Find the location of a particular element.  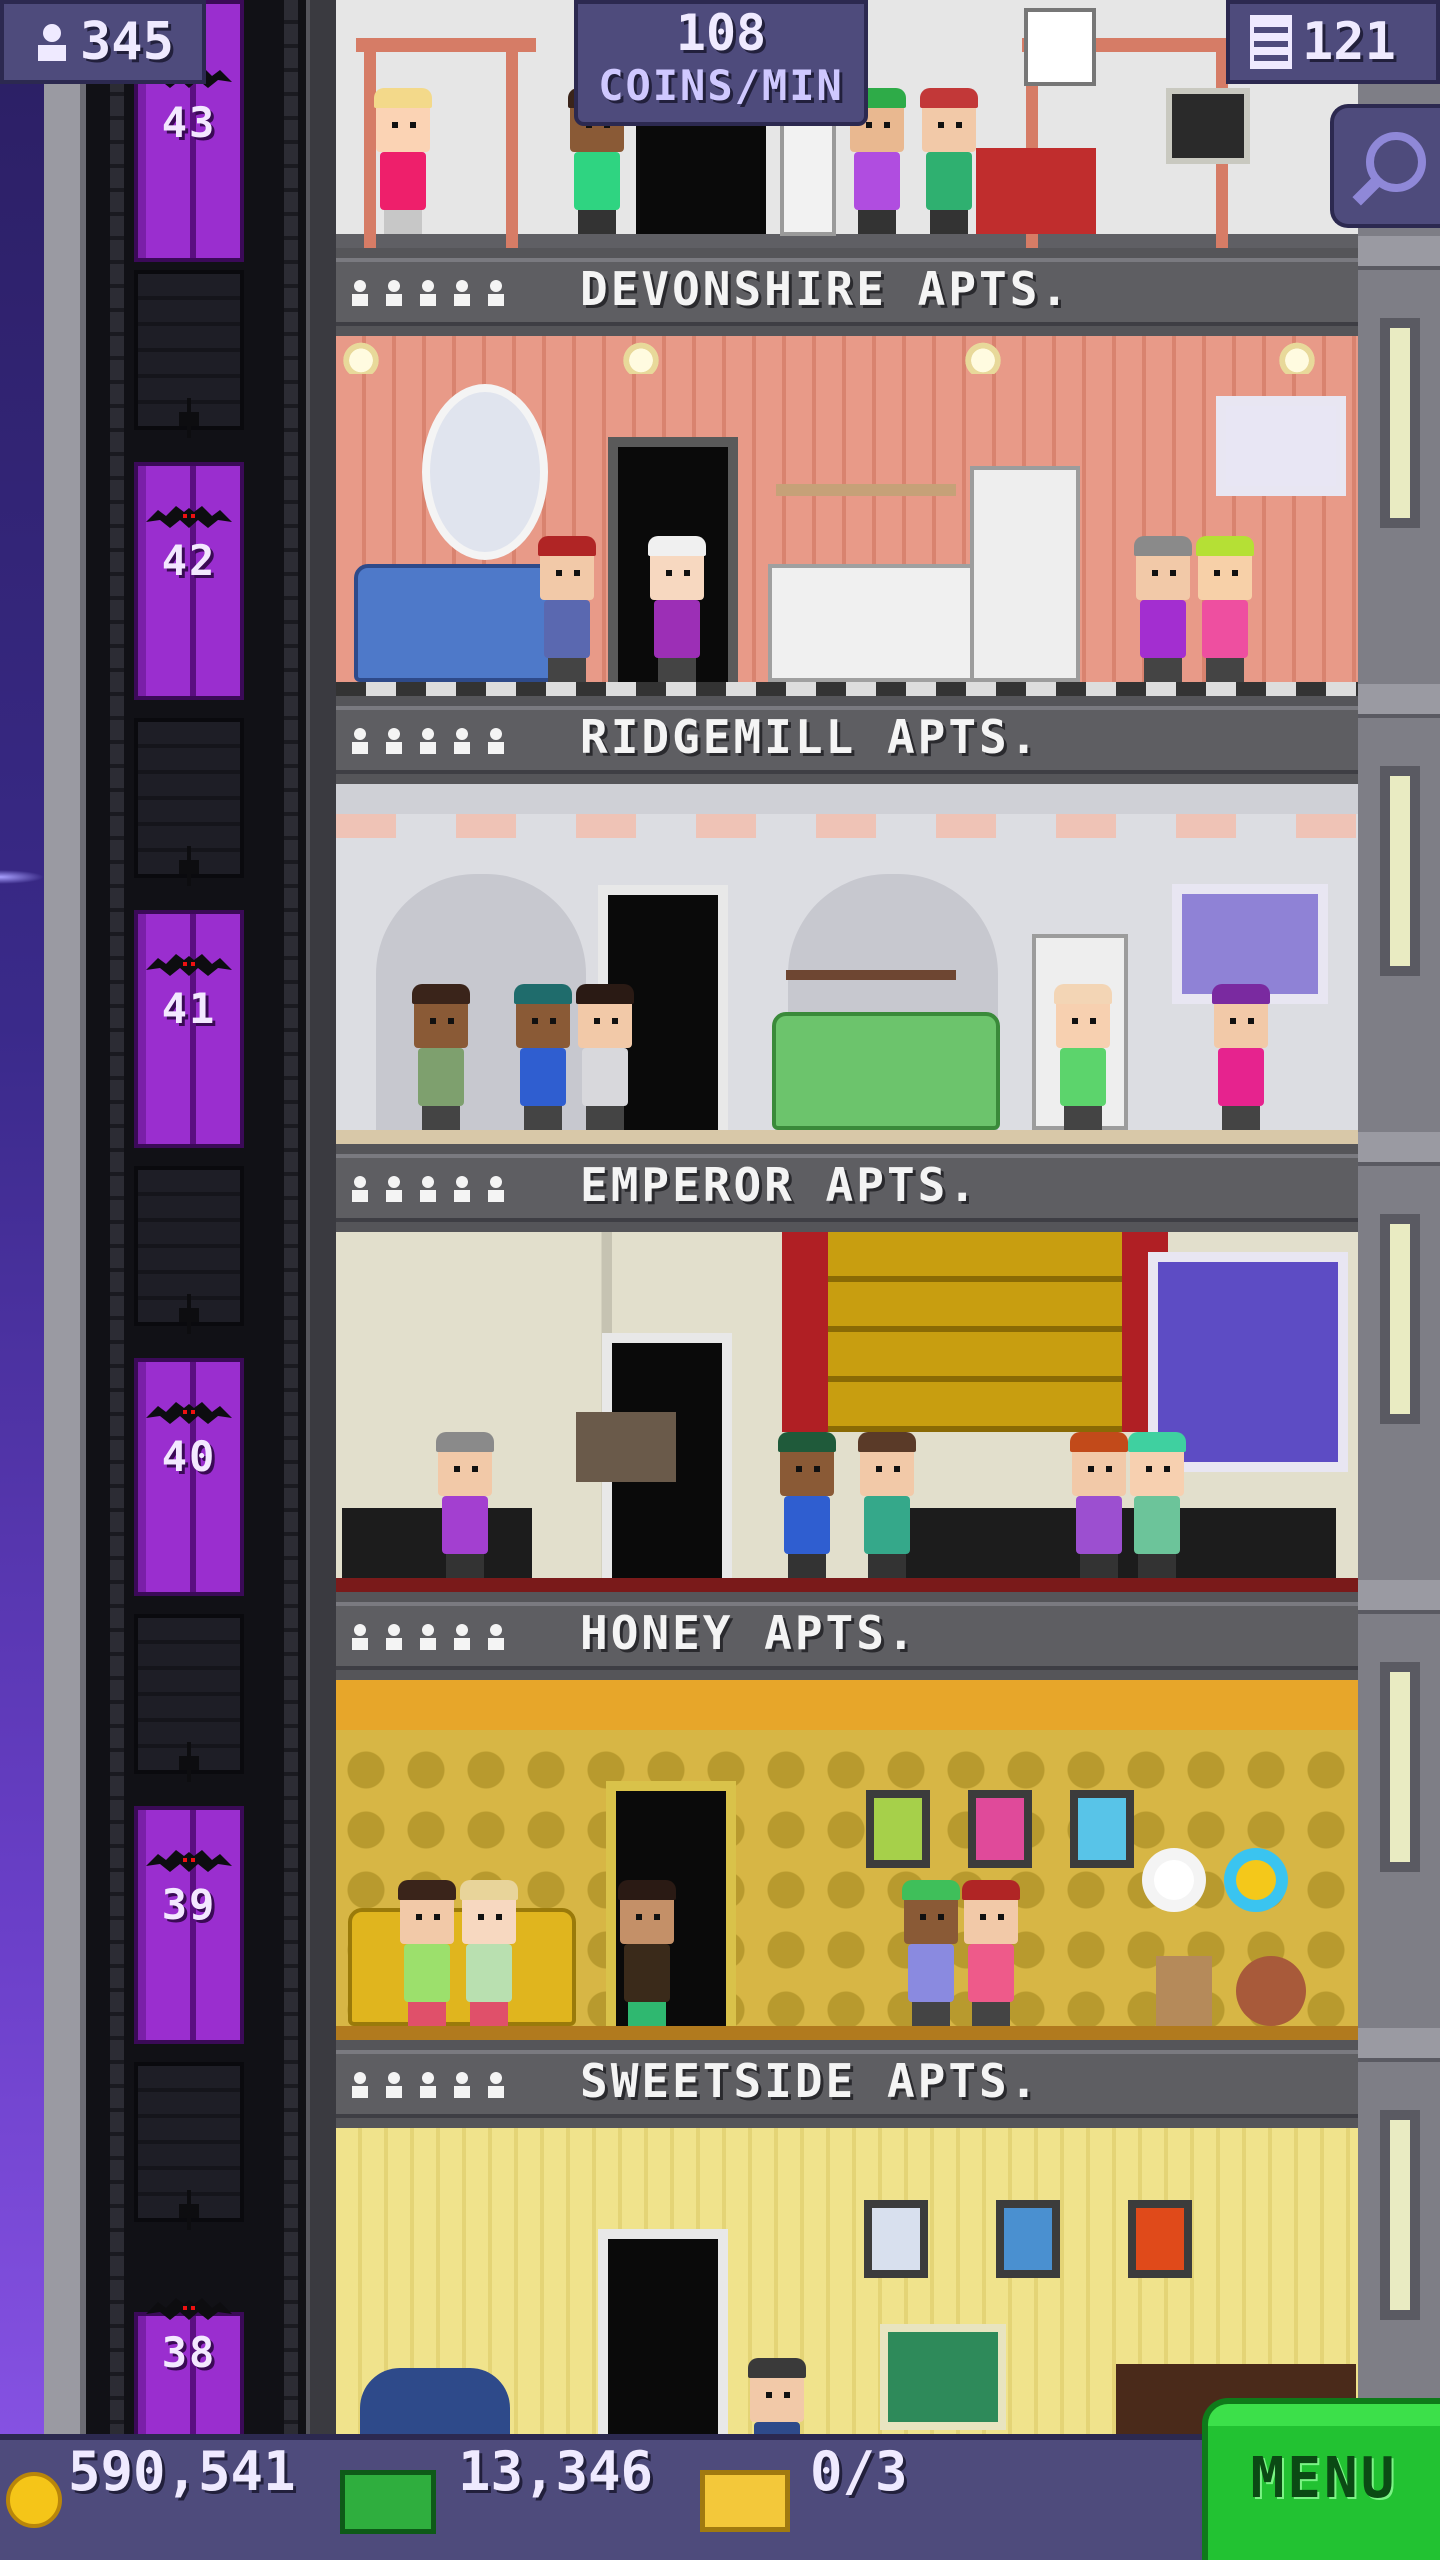

floor-count-value: 121 is located at coordinates (1349, 42).